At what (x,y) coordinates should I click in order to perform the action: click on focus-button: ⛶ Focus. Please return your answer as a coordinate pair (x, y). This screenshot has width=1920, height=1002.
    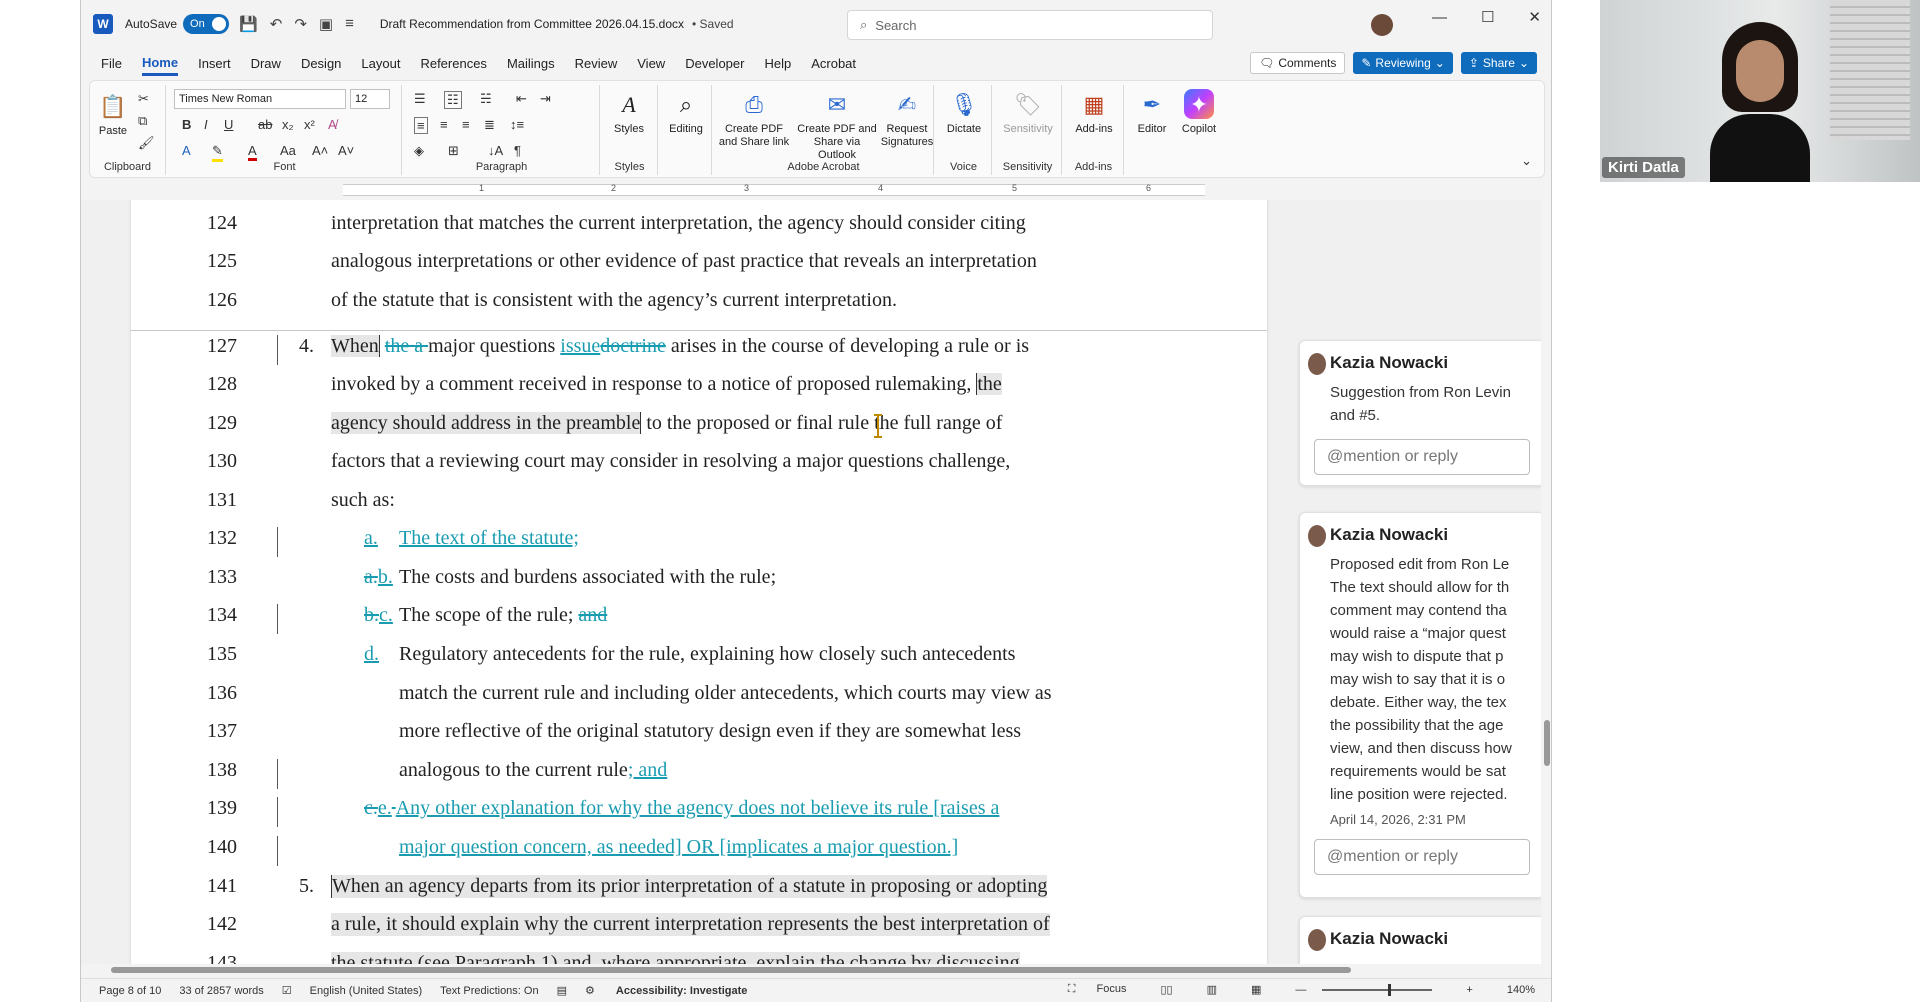
    Looking at the image, I should click on (1097, 989).